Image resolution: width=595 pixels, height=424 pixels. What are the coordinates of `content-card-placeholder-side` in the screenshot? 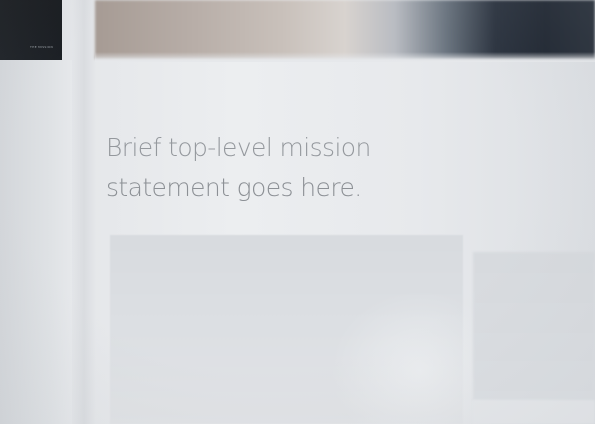 It's located at (534, 326).